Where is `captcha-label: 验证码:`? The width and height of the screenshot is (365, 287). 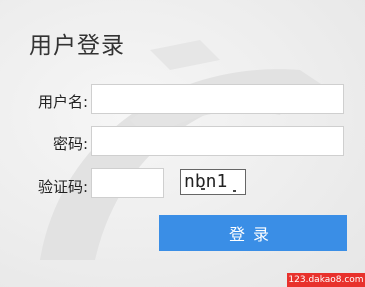
captcha-label: 验证码: is located at coordinates (62, 187).